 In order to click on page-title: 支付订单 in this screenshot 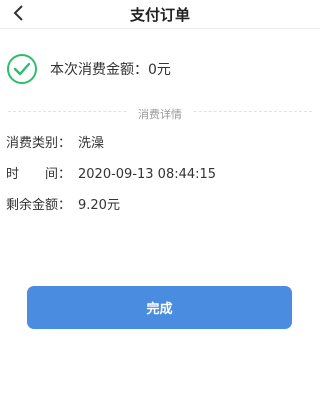, I will do `click(159, 15)`.